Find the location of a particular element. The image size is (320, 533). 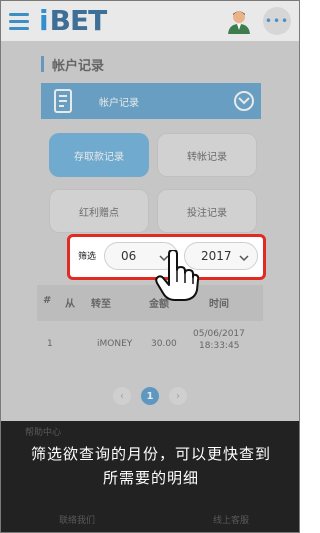

next-page-button: › is located at coordinates (178, 396).